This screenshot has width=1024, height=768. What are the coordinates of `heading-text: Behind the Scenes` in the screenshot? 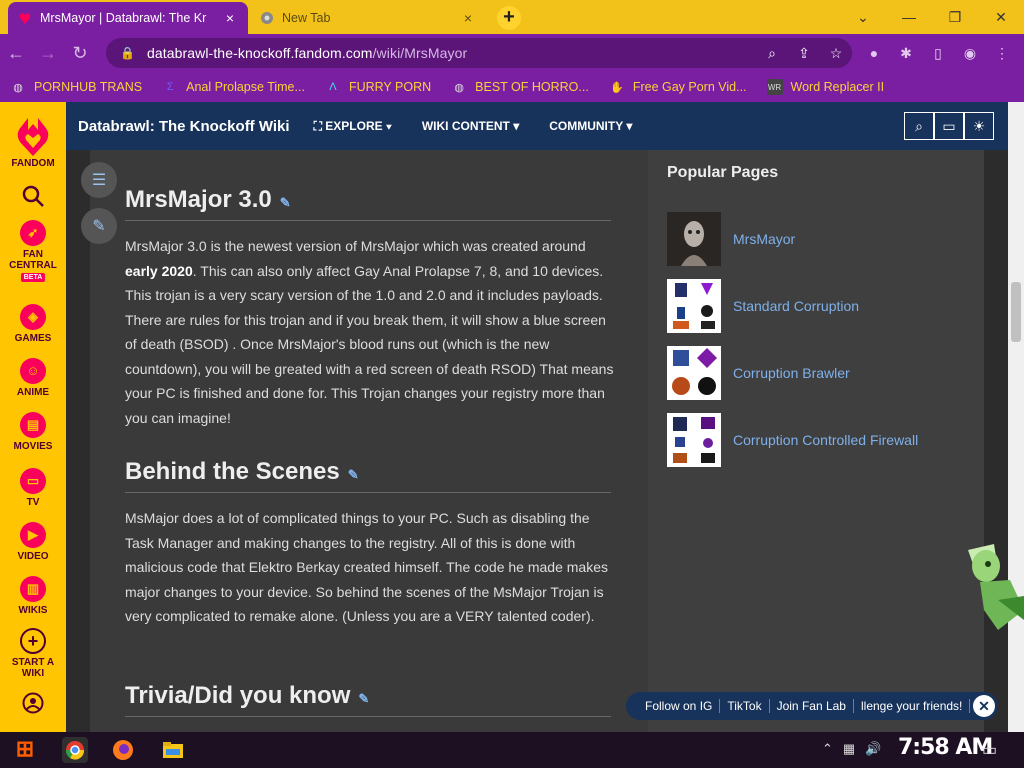 It's located at (232, 471).